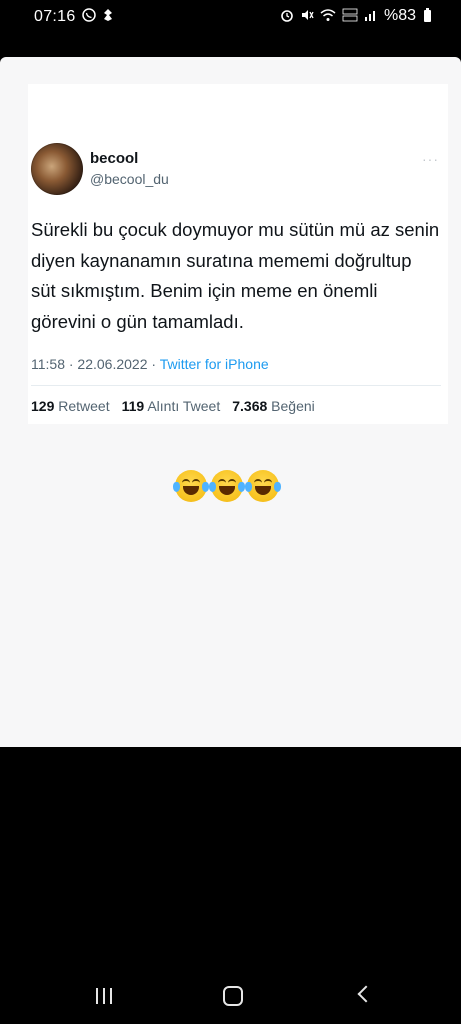 This screenshot has width=461, height=1024. What do you see at coordinates (129, 179) in the screenshot?
I see `tweet-handle: @becool_du` at bounding box center [129, 179].